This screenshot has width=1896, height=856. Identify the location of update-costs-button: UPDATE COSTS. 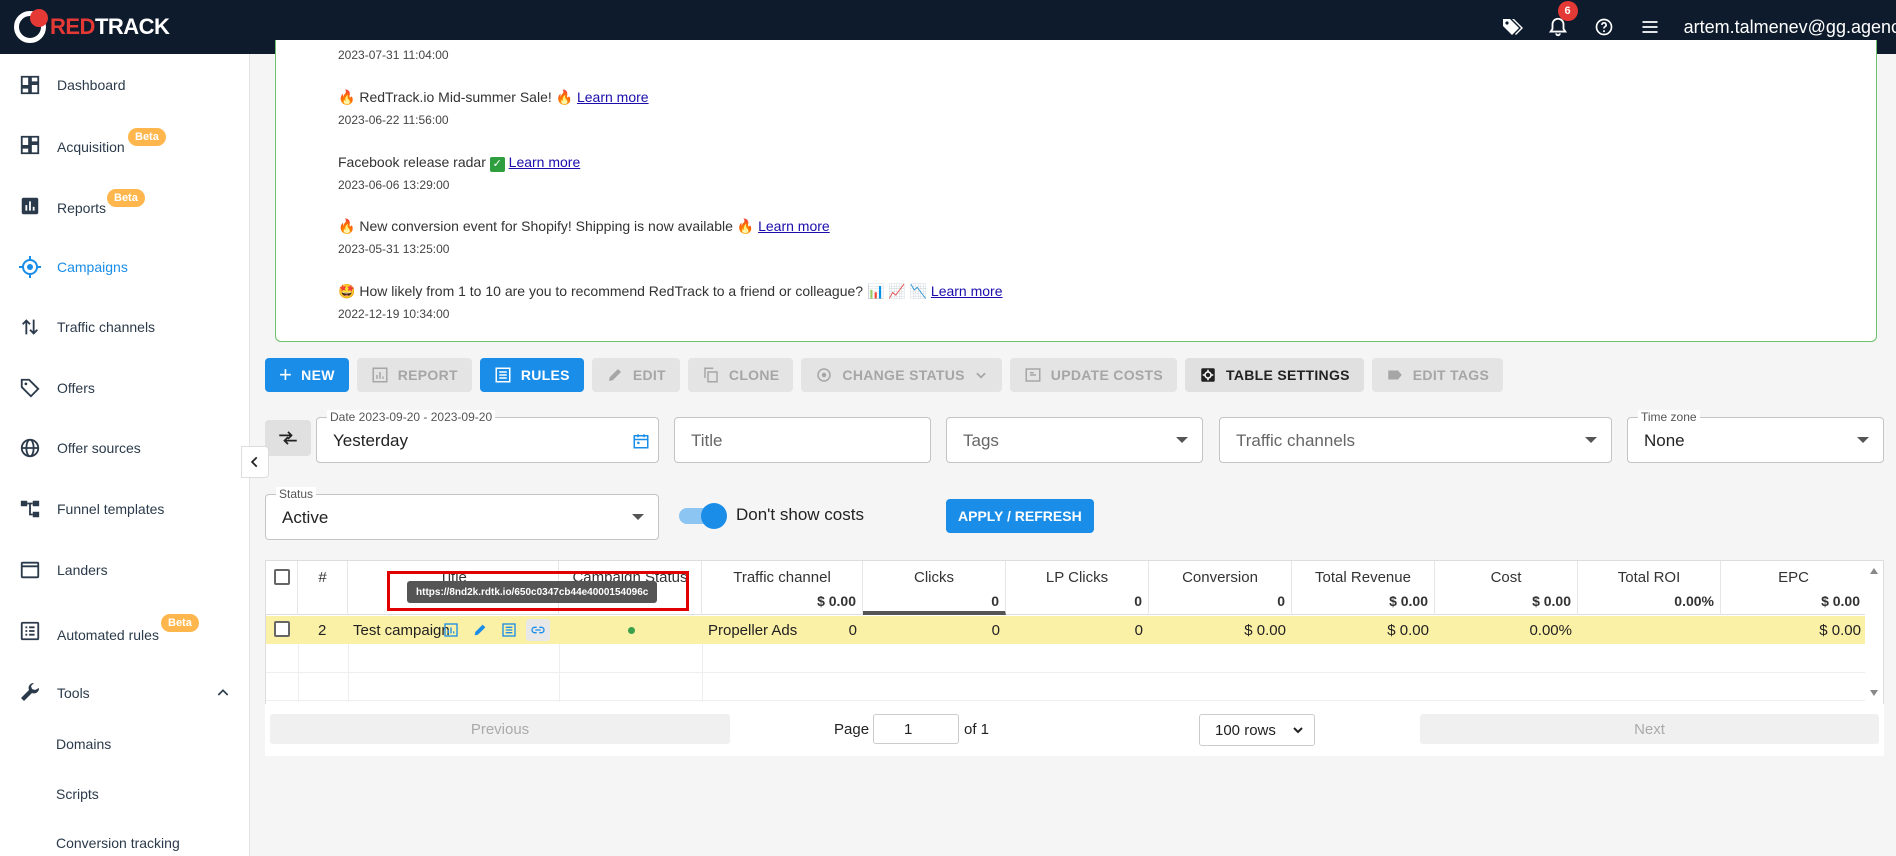
(1093, 375).